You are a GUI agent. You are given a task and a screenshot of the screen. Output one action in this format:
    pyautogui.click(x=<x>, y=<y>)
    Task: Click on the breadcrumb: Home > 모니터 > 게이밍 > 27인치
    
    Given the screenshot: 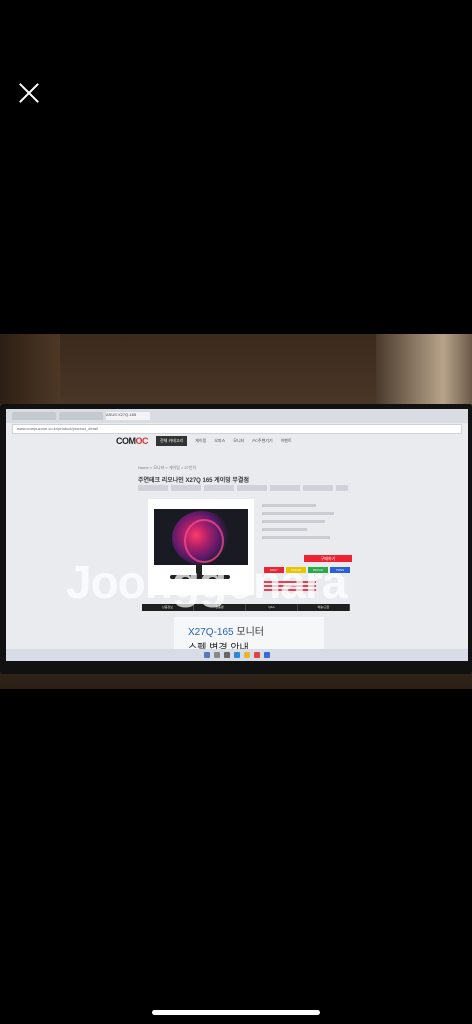 What is the action you would take?
    pyautogui.click(x=167, y=467)
    